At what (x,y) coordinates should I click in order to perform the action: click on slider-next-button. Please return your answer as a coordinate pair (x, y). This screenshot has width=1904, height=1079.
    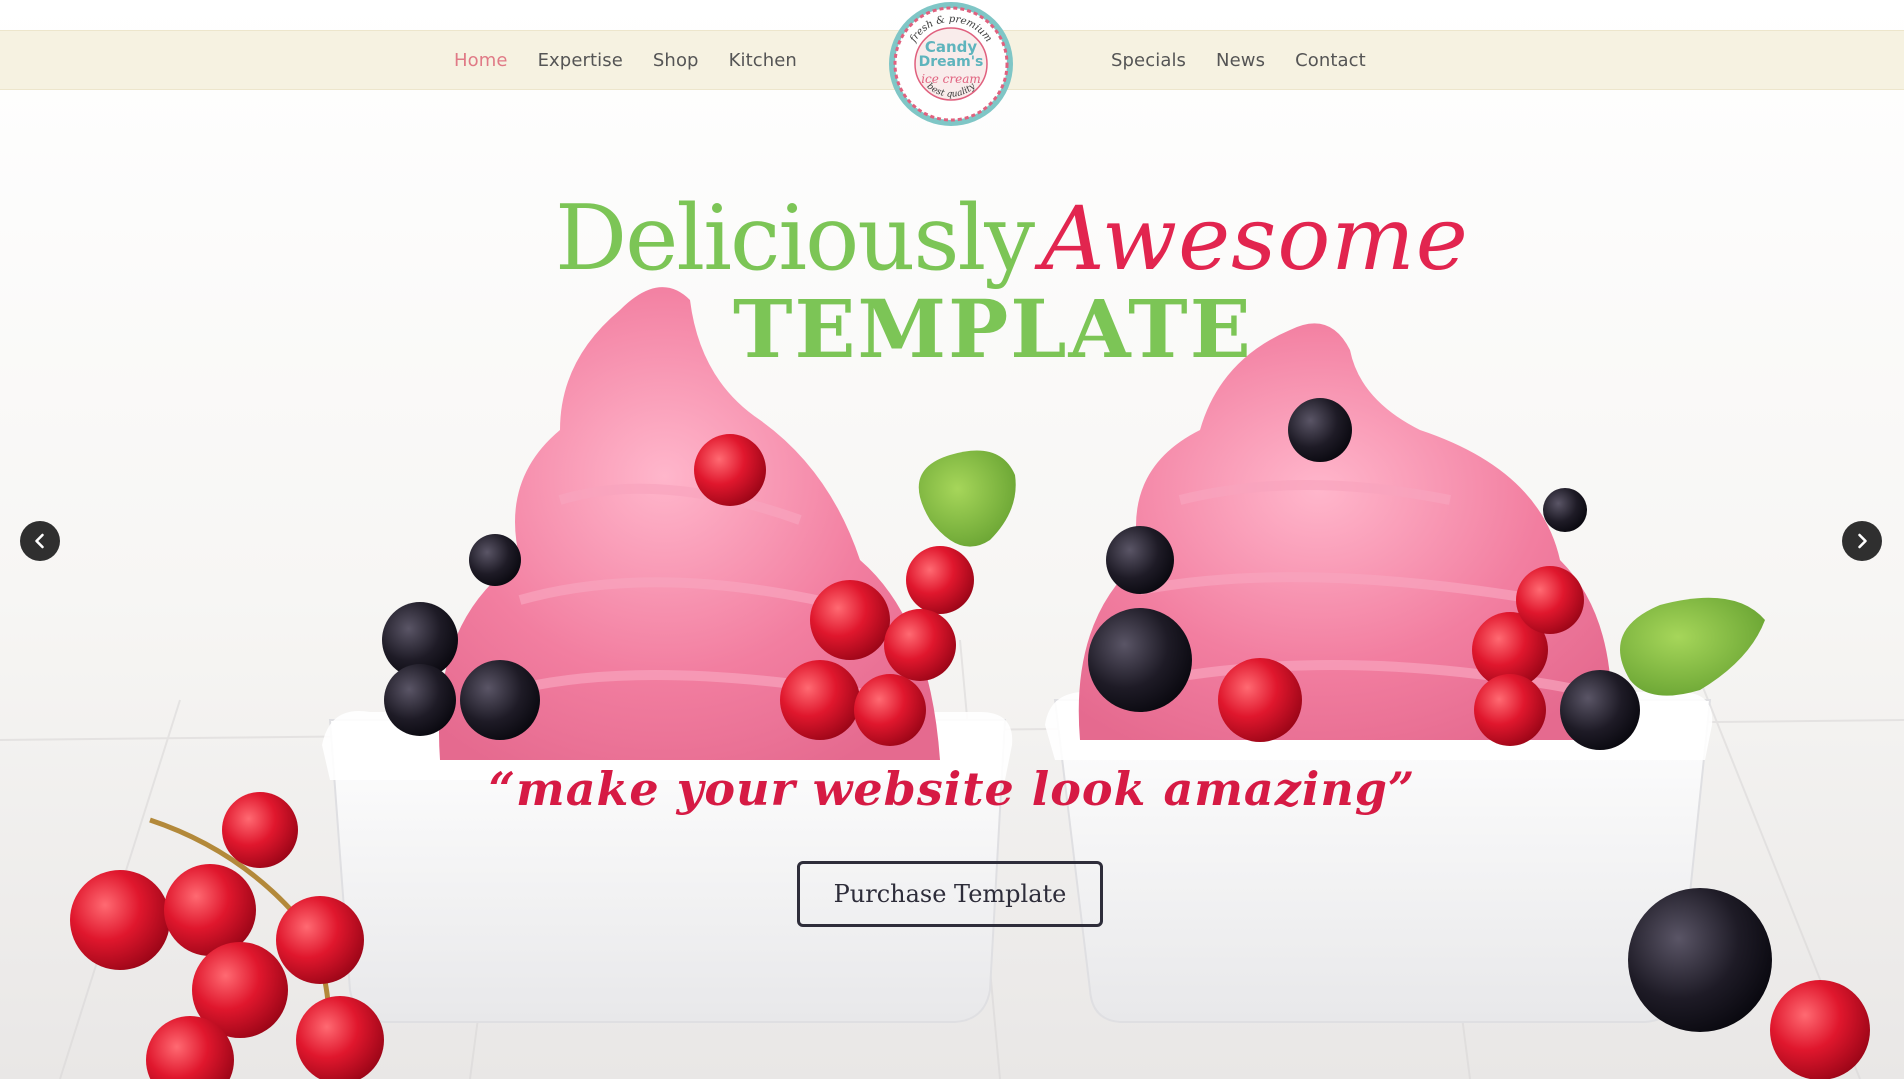
    Looking at the image, I should click on (1862, 541).